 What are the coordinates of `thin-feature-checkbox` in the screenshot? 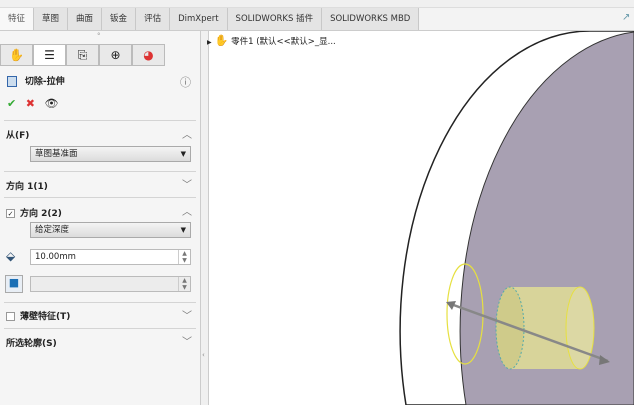 It's located at (10, 316).